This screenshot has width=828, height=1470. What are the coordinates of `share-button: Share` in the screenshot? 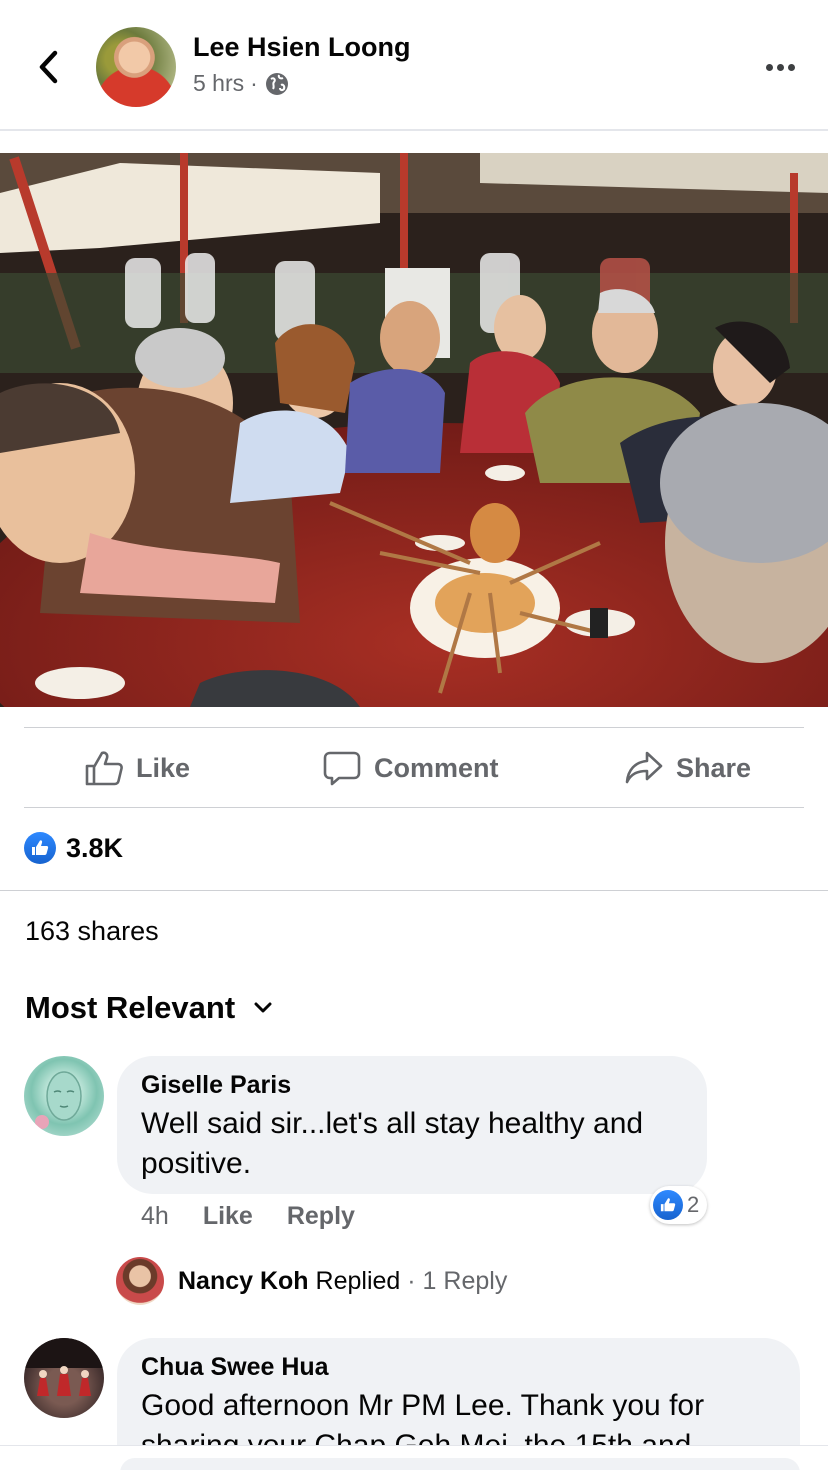 It's located at (687, 768).